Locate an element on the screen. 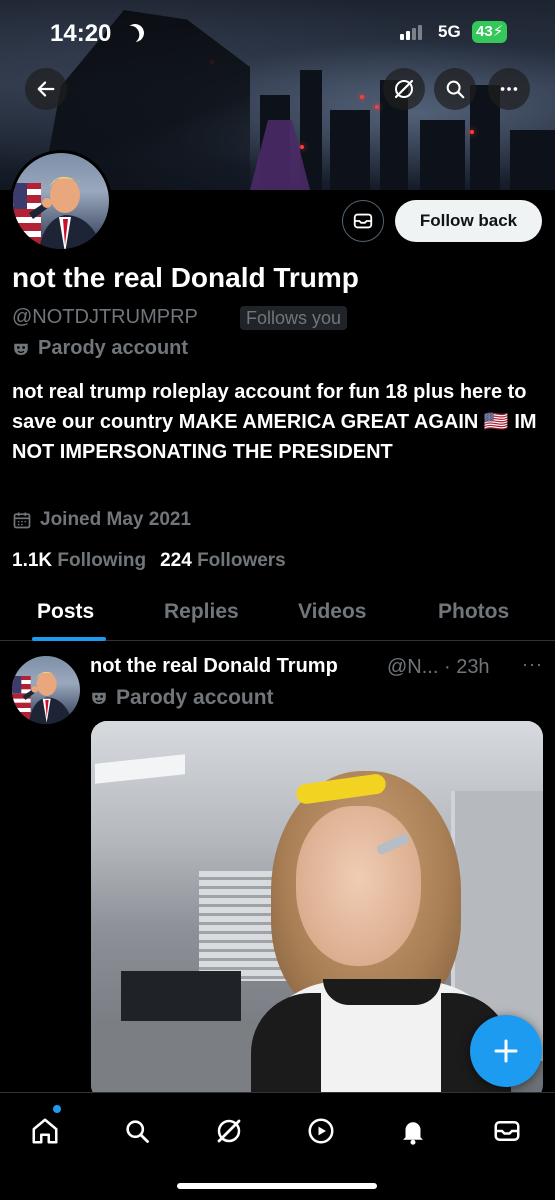 This screenshot has width=555, height=1200. profile-name: not the real Donald Trump is located at coordinates (185, 277).